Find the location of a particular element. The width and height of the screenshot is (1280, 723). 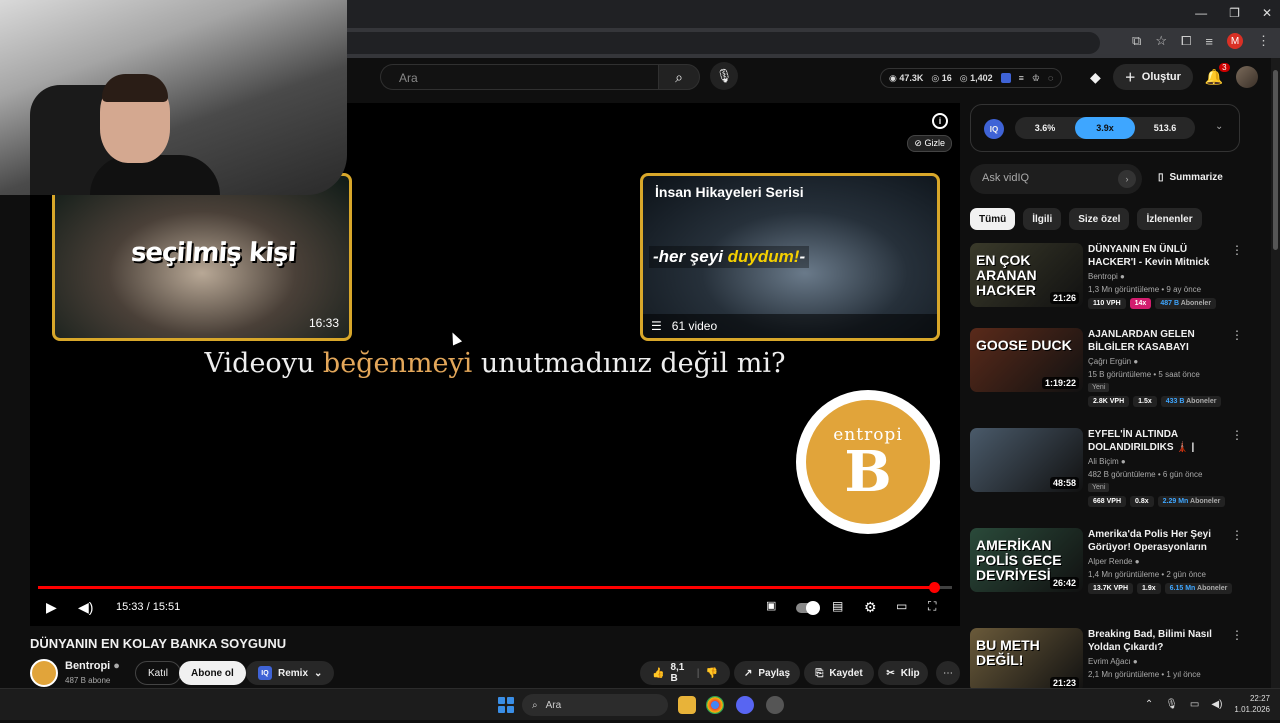

voice-search-button: 🎙 is located at coordinates (724, 76).